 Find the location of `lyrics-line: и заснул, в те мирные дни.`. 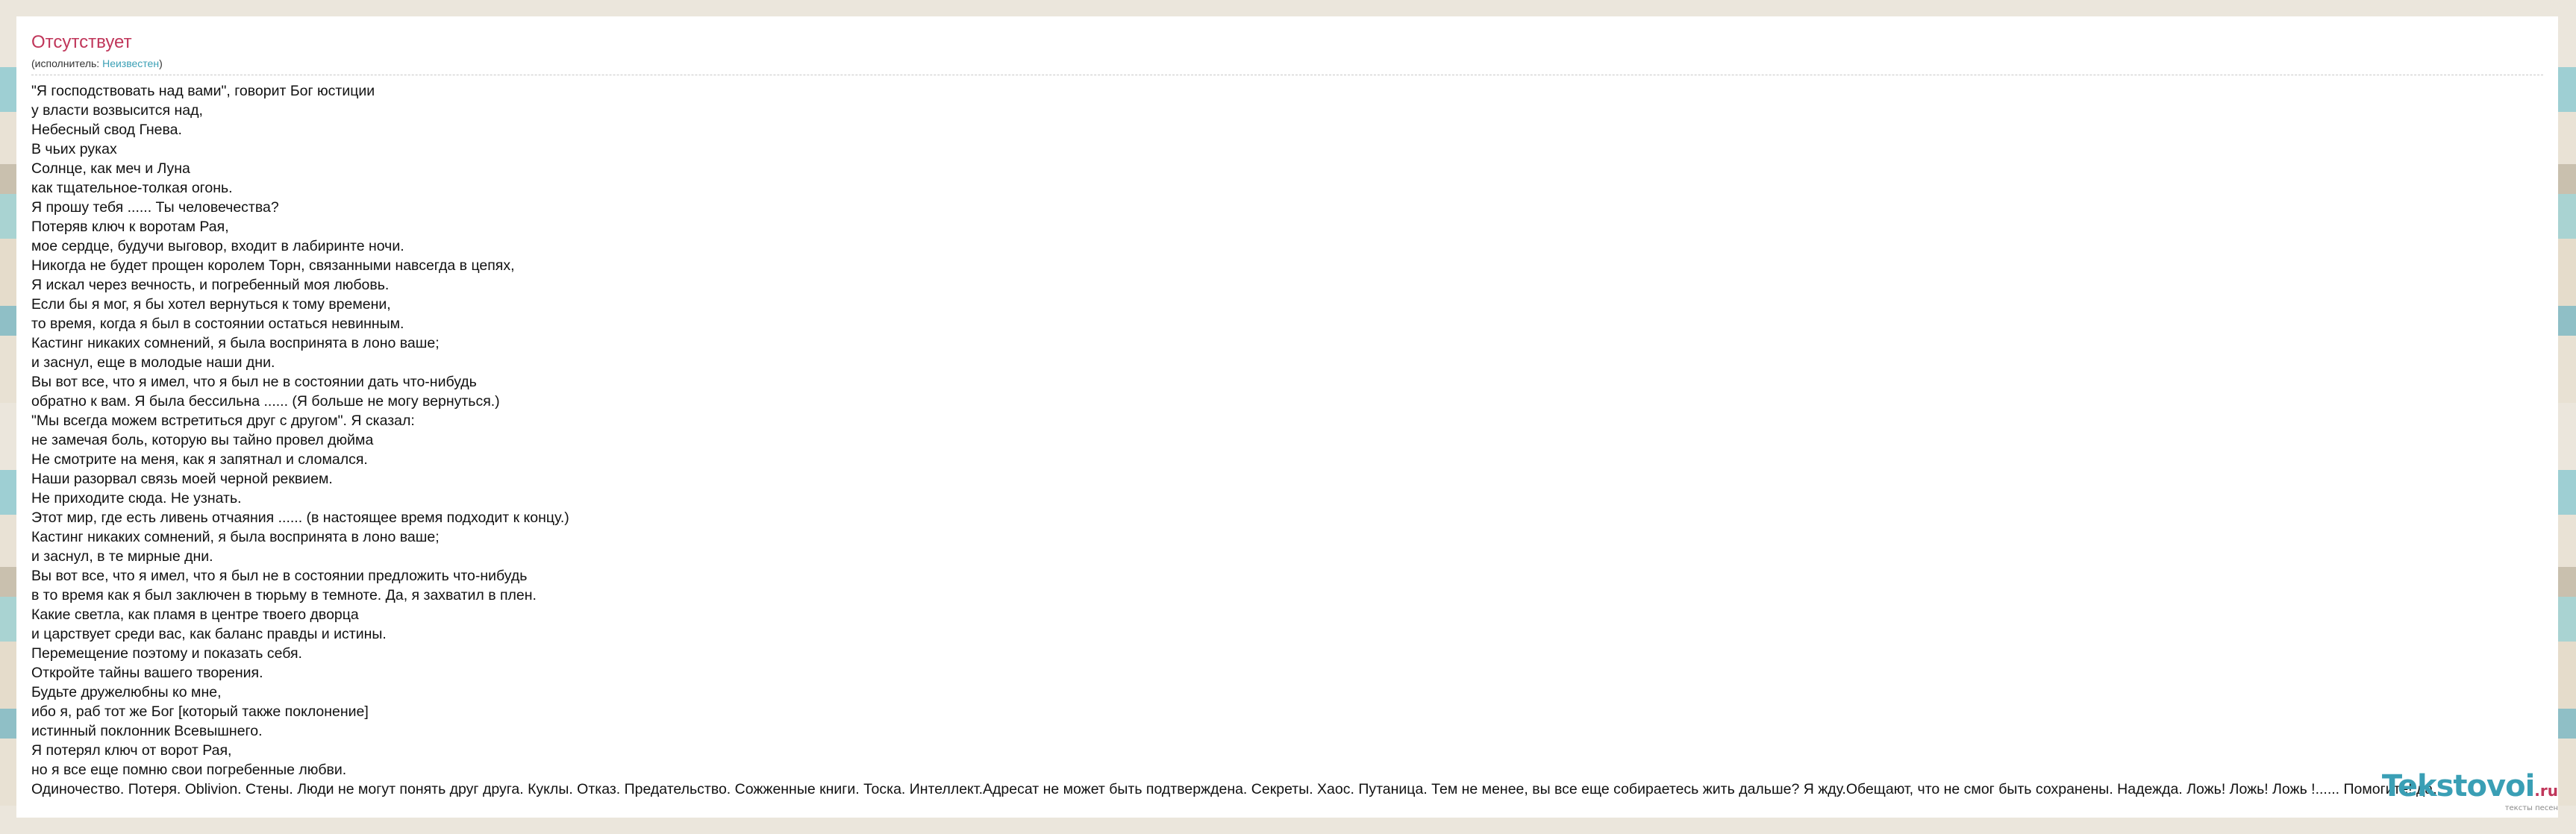

lyrics-line: и заснул, в те мирные дни. is located at coordinates (122, 557).